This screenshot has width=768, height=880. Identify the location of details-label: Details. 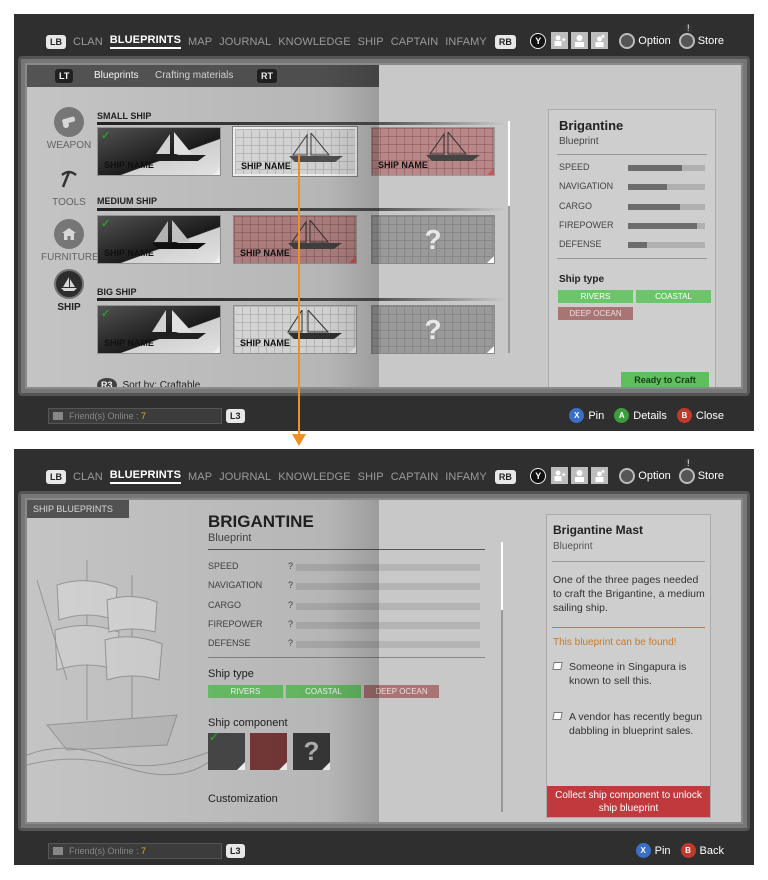
(650, 416).